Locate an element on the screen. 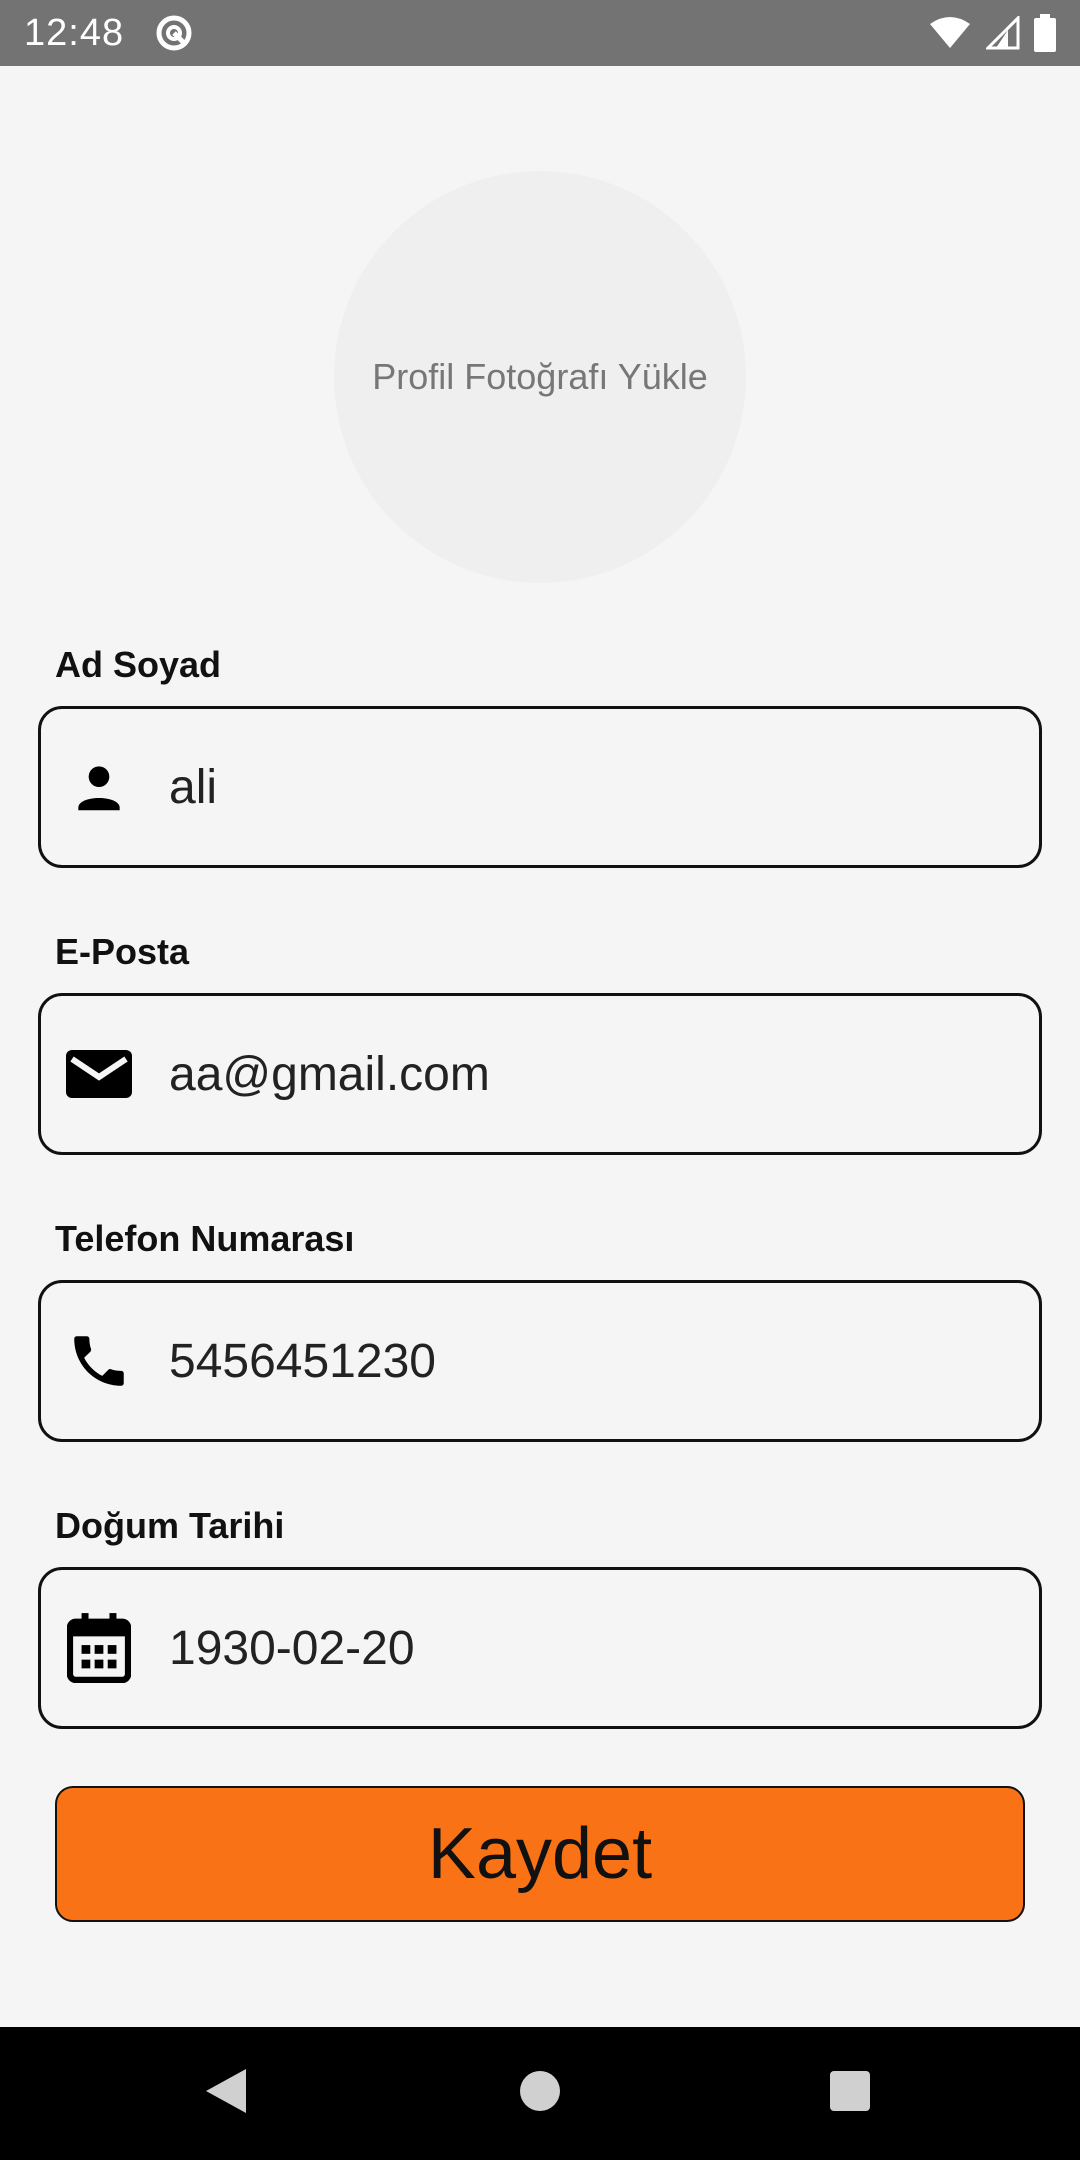 Image resolution: width=1080 pixels, height=2160 pixels. home-icon is located at coordinates (540, 2093).